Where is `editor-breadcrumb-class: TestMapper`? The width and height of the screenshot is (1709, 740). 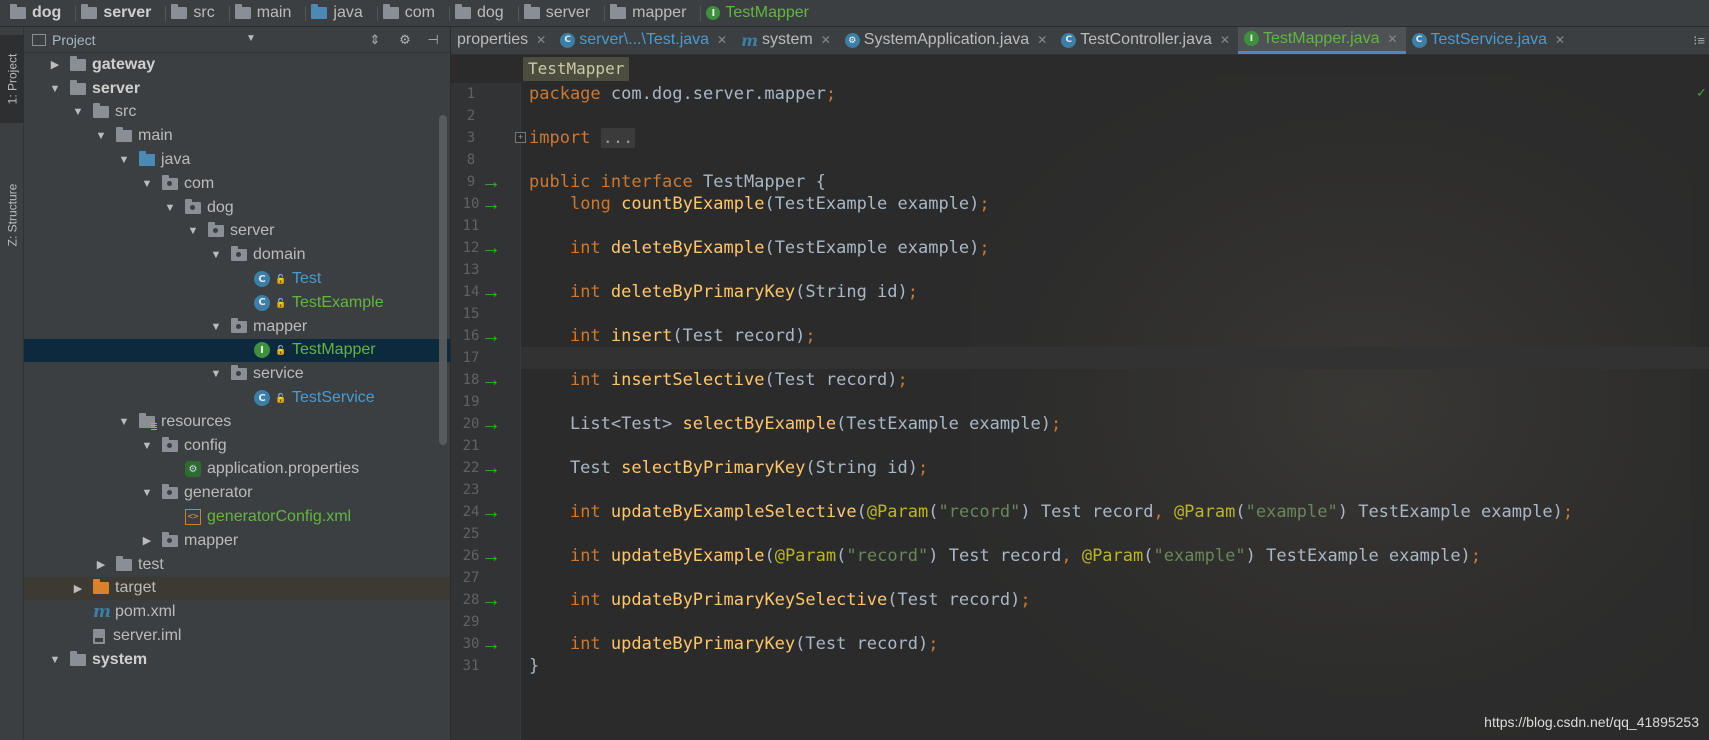 editor-breadcrumb-class: TestMapper is located at coordinates (576, 69).